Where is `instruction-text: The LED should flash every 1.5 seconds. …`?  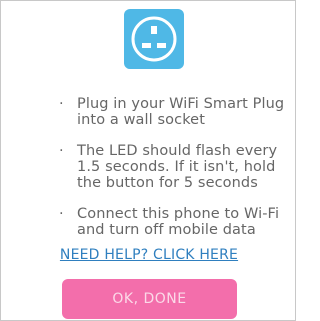 instruction-text: The LED should flash every 1.5 seconds. … is located at coordinates (177, 167).